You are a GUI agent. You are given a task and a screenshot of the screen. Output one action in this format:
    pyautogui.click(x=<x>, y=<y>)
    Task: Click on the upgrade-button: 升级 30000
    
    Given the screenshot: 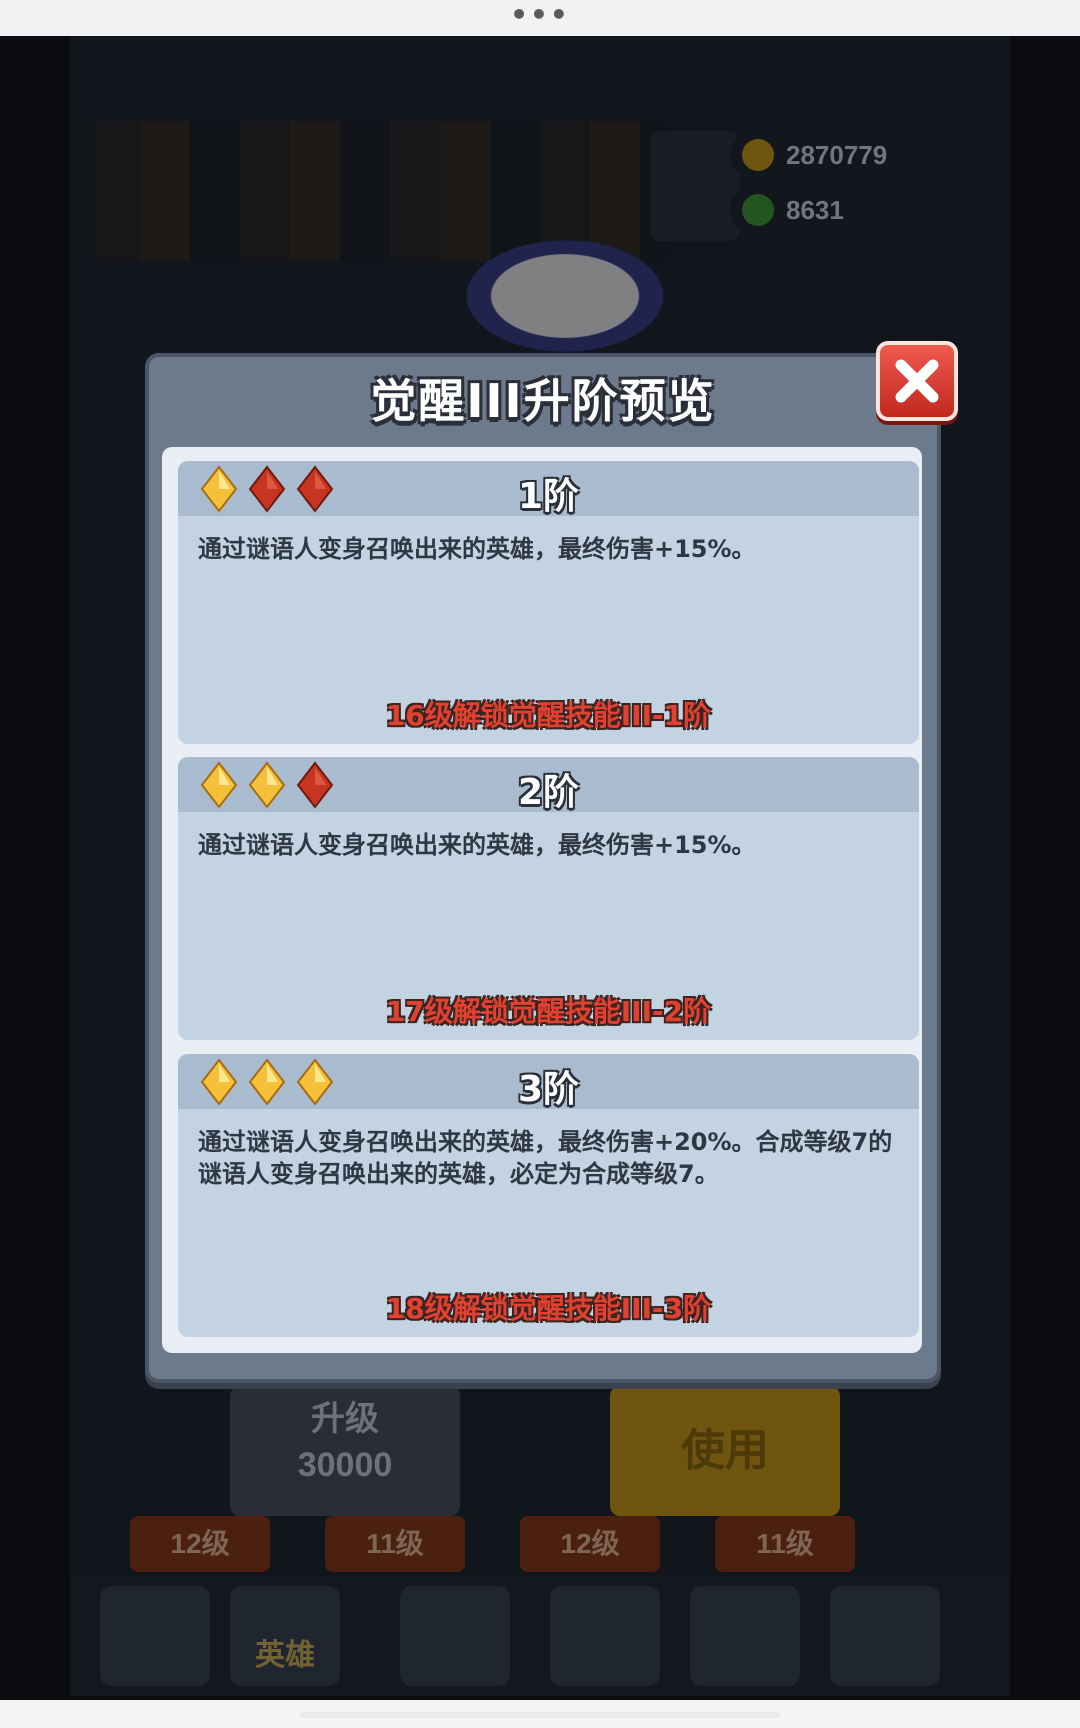 What is the action you would take?
    pyautogui.click(x=345, y=1451)
    